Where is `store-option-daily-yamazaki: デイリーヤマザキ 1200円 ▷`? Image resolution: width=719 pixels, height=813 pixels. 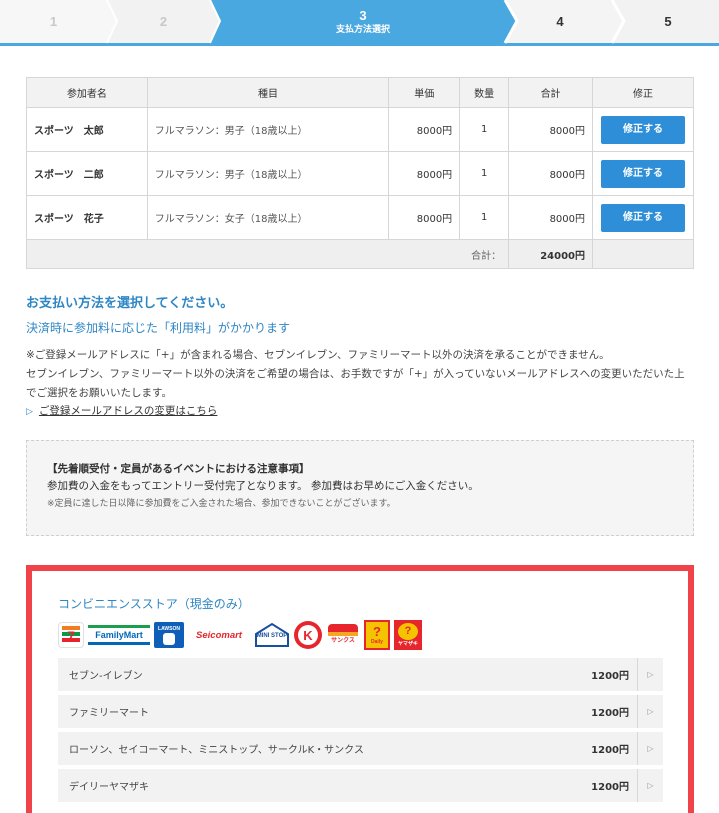 store-option-daily-yamazaki: デイリーヤマザキ 1200円 ▷ is located at coordinates (360, 785).